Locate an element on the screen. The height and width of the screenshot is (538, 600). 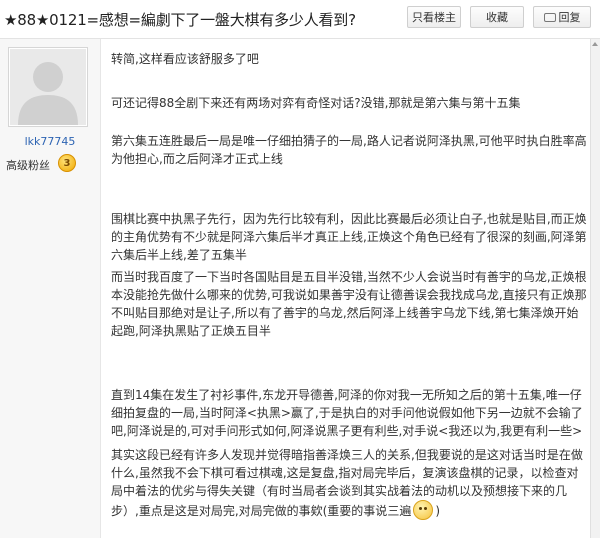
level-badge-icon: 3 is located at coordinates (67, 163).